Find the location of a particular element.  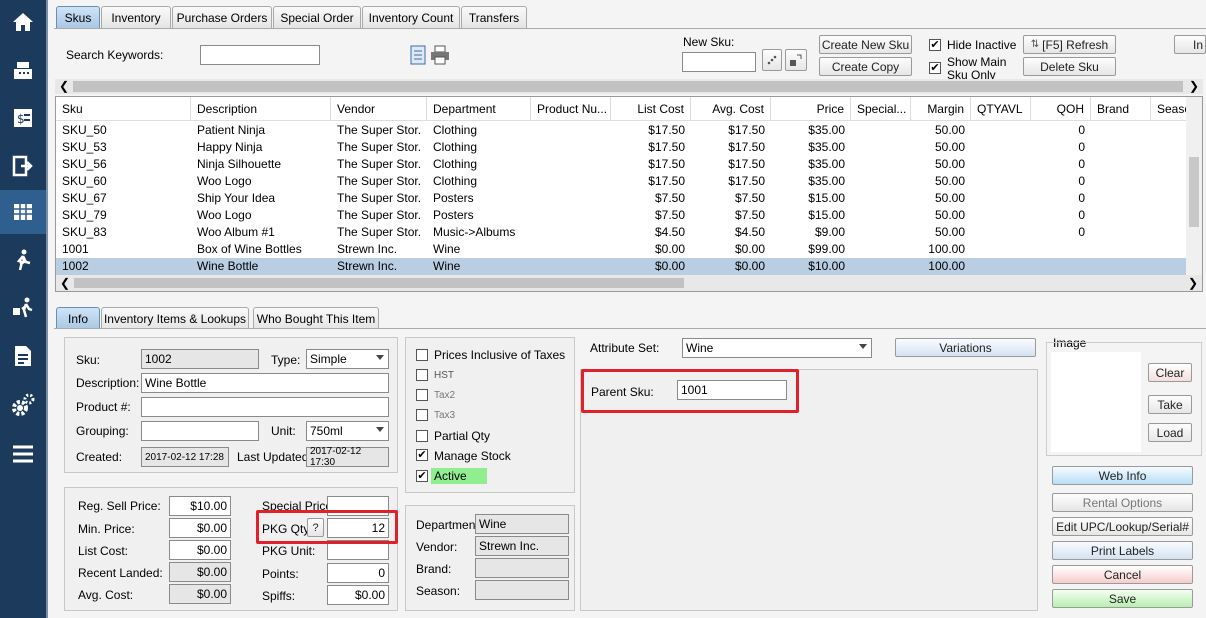

print-labels-button: Print Labels is located at coordinates (1122, 550).